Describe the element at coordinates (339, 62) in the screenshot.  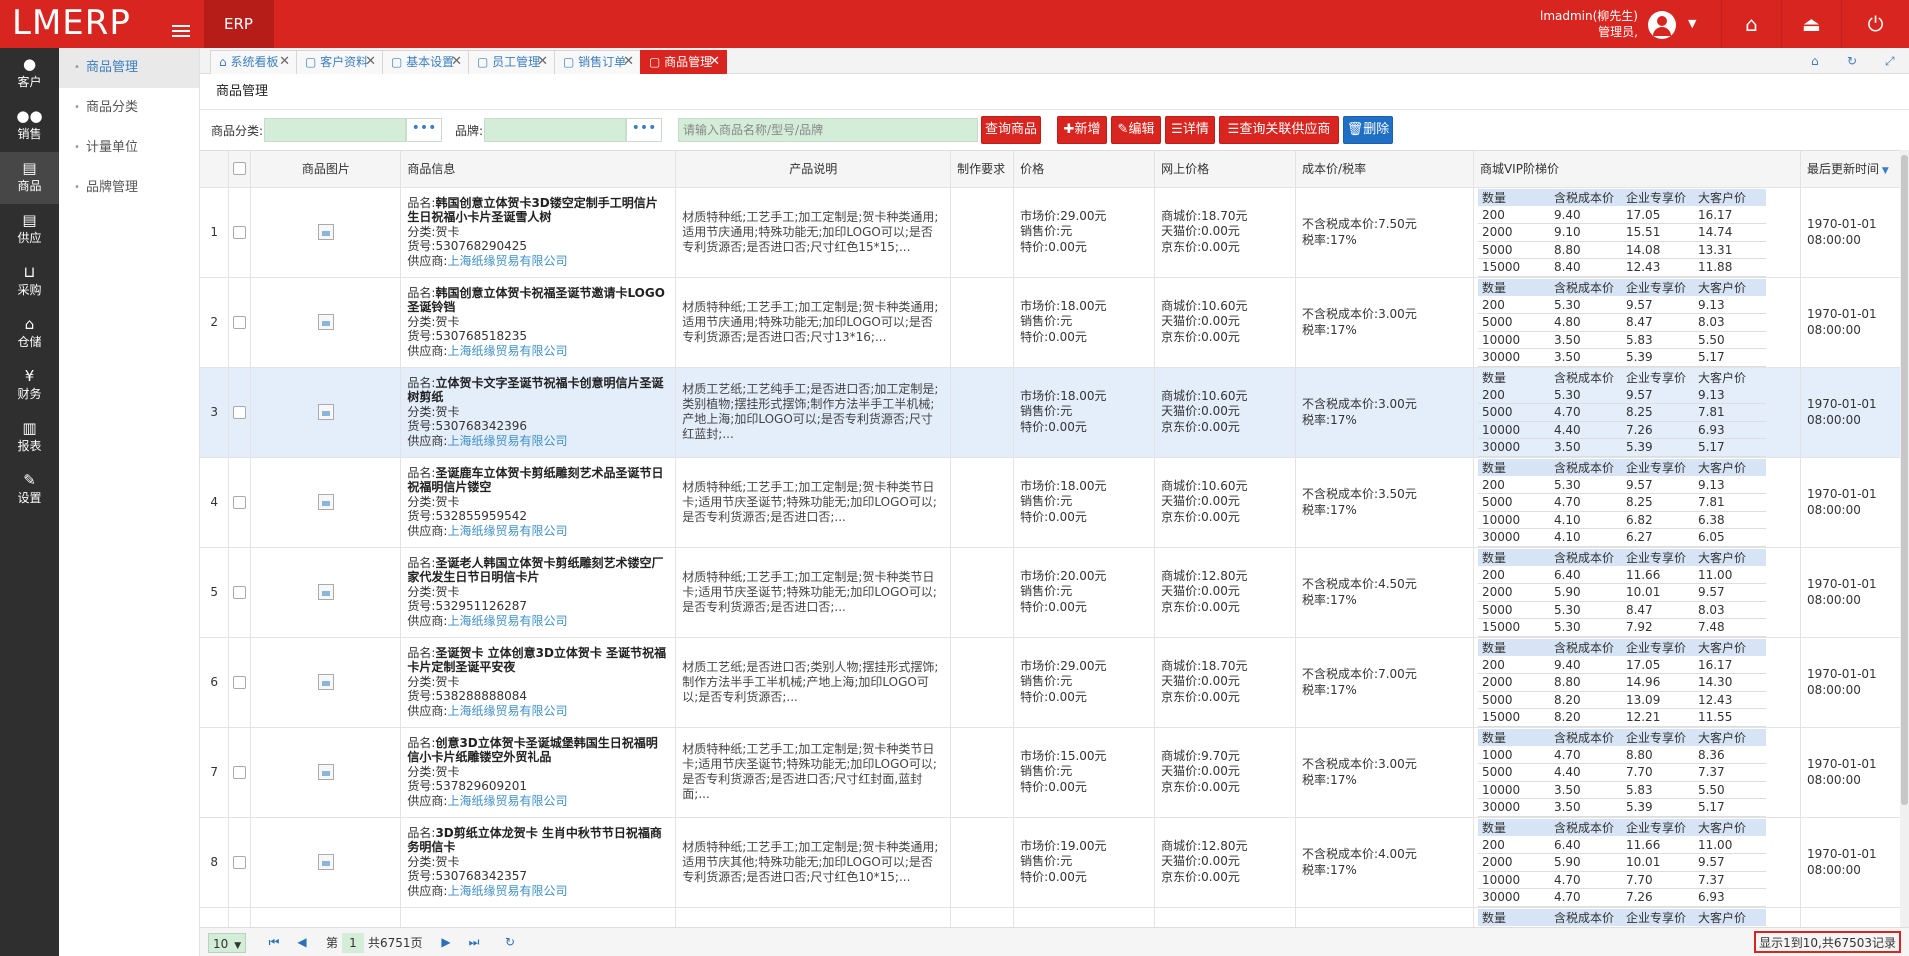
I see `tab-1: ▢ 客户资料 ✕` at that location.